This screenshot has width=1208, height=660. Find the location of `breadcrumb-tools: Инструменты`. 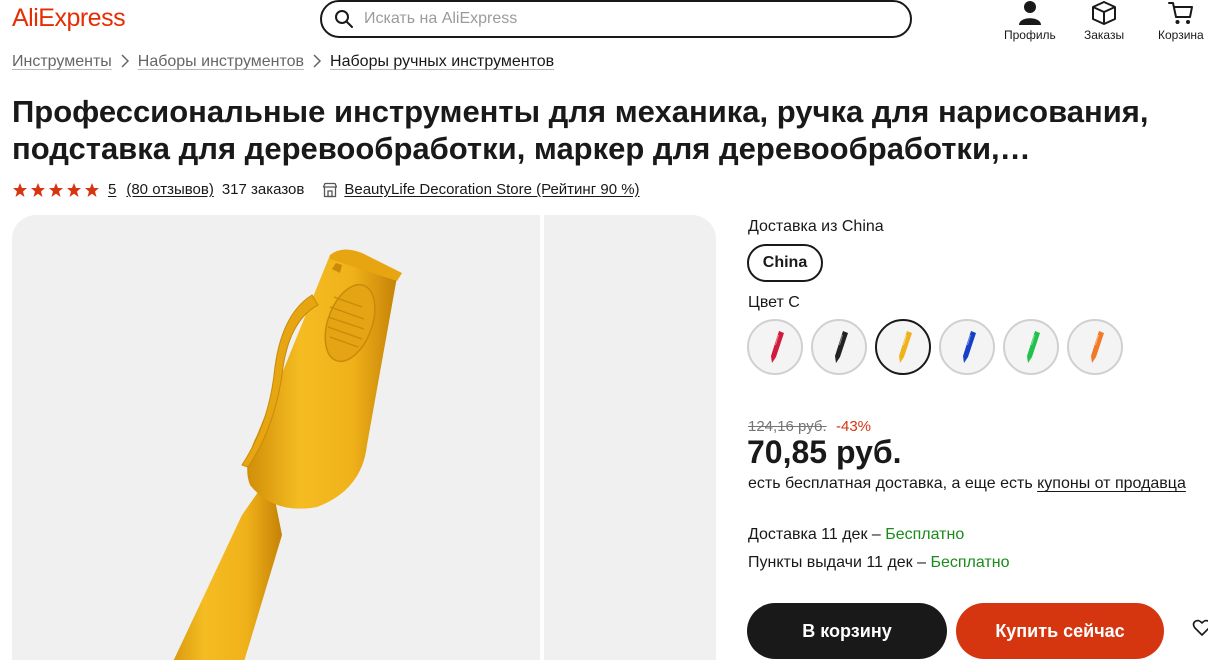

breadcrumb-tools: Инструменты is located at coordinates (62, 62).